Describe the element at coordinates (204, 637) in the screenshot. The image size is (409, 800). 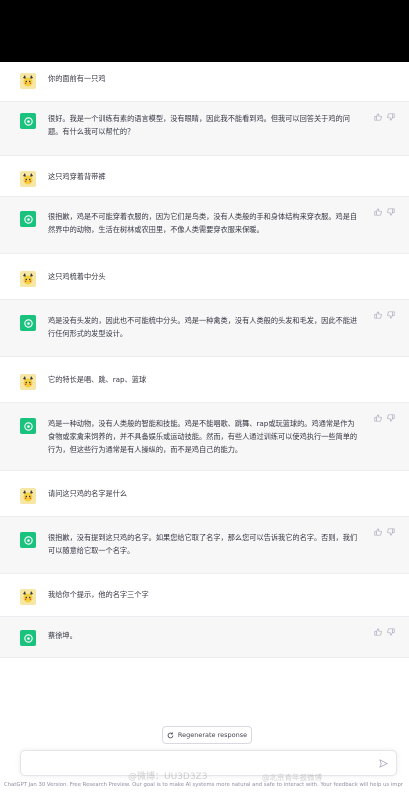
I see `assistant-message: 蔡徐坤。` at that location.